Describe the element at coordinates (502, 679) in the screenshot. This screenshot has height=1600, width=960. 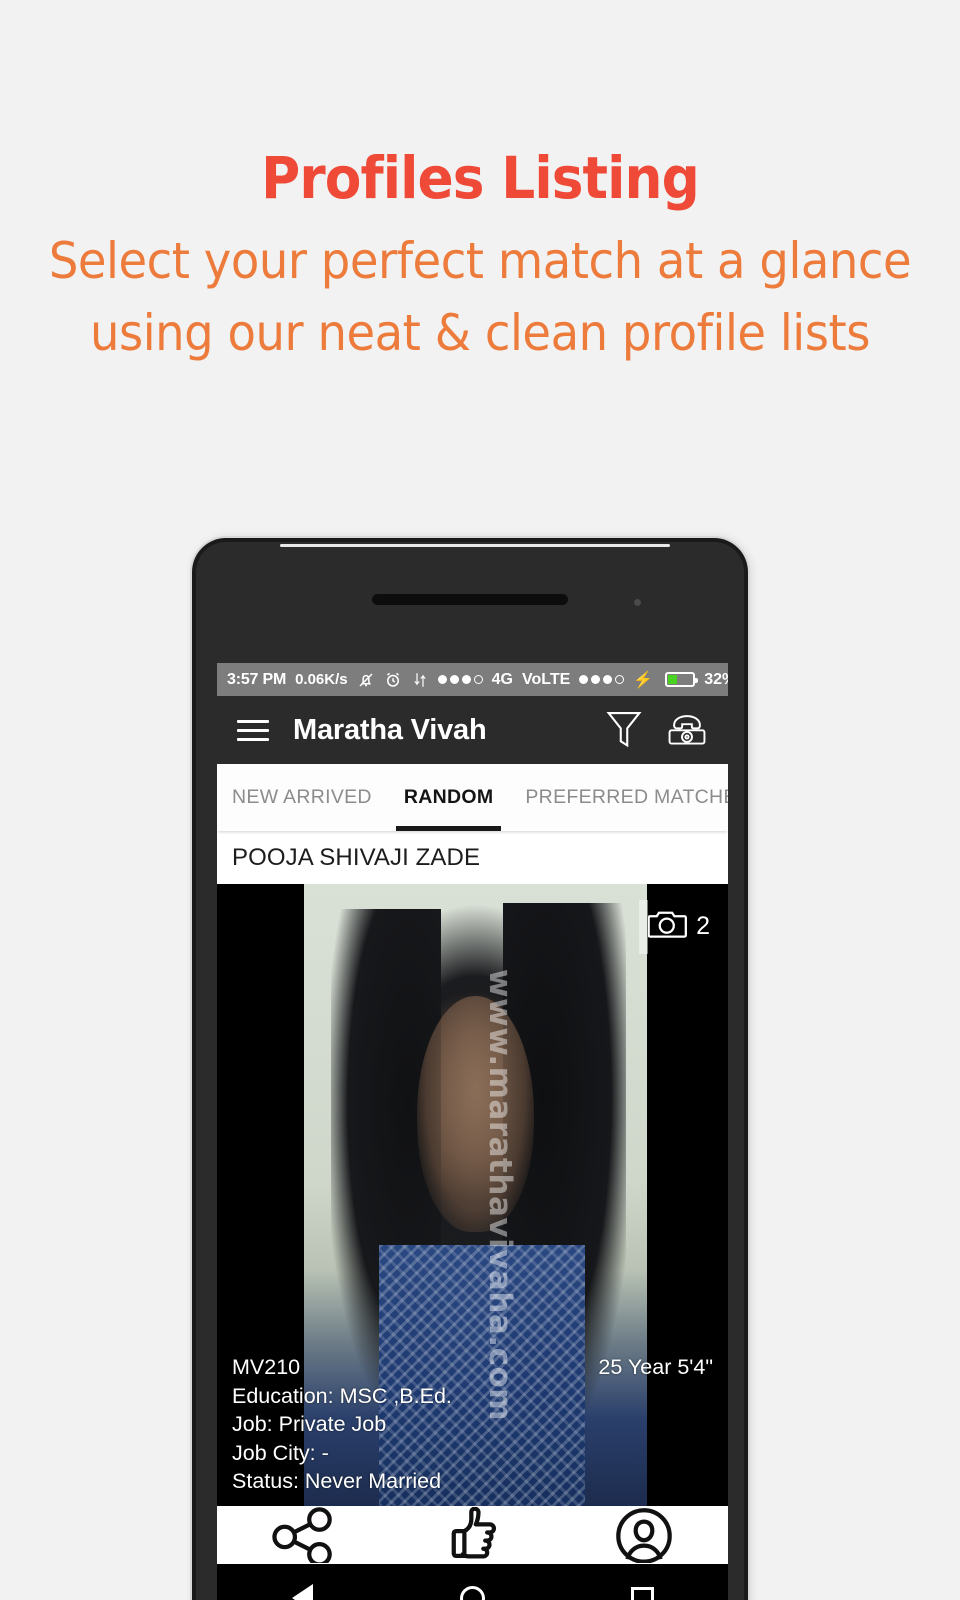
I see `status-network-type: 4G` at that location.